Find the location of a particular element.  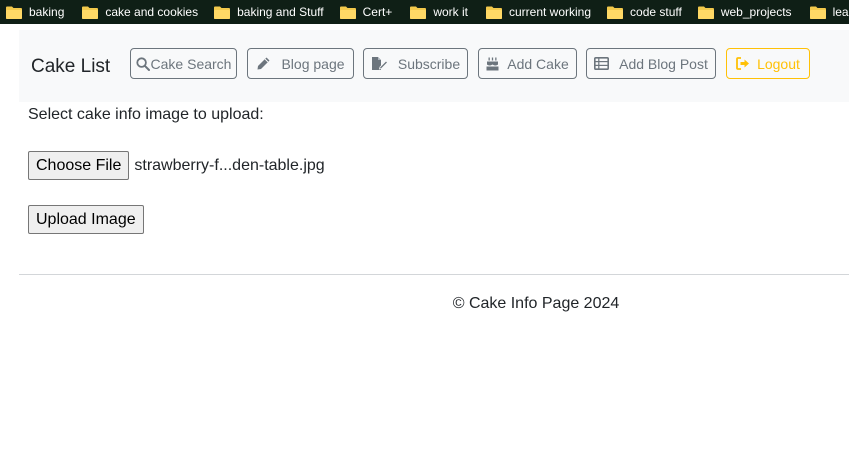

cake-search-button: Cake Search is located at coordinates (183, 63).